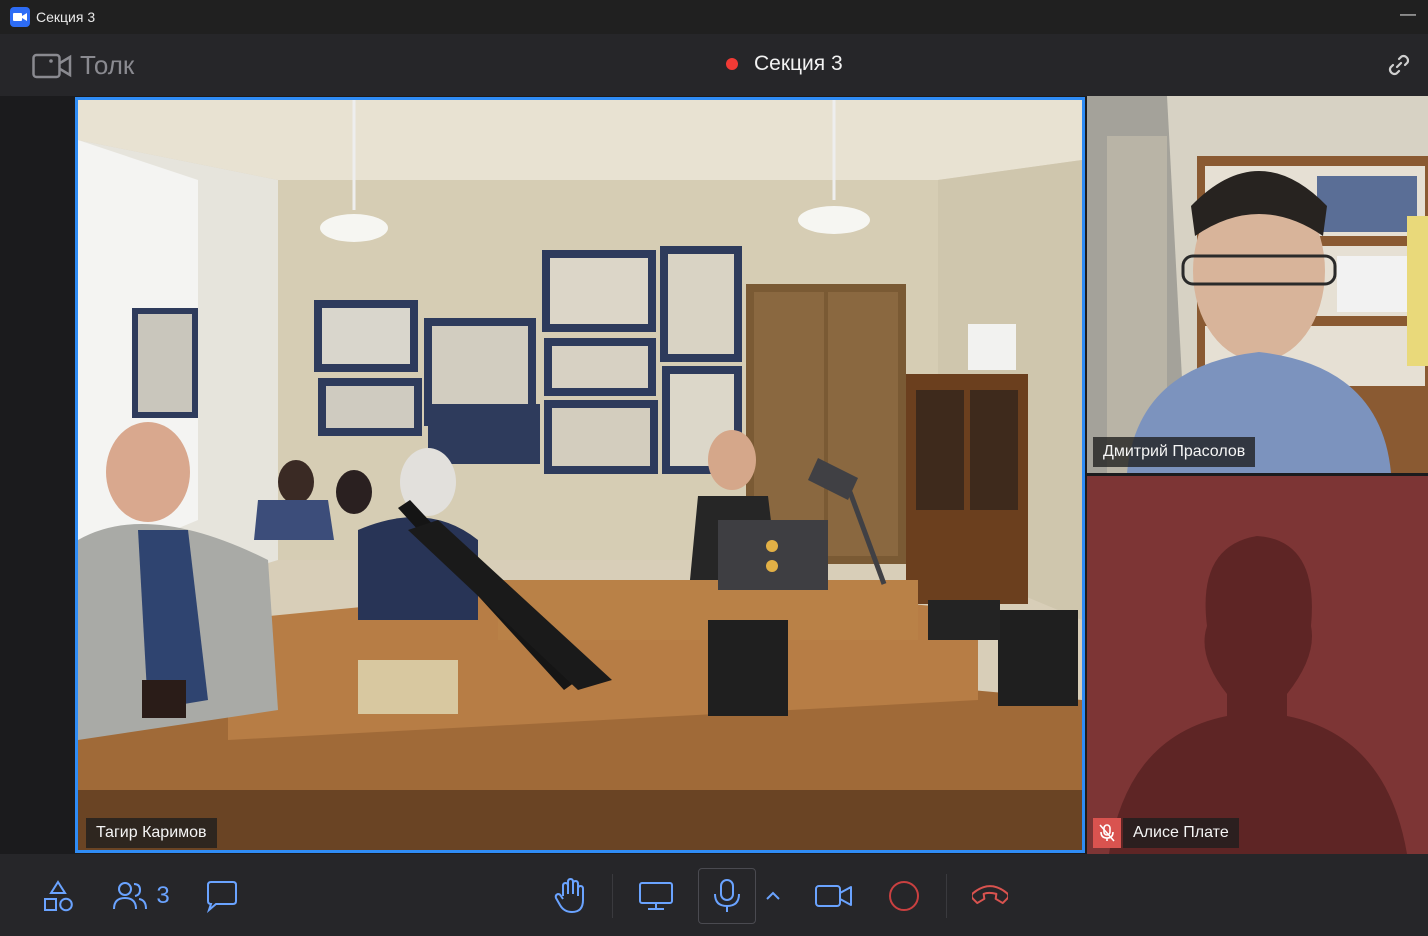 The height and width of the screenshot is (936, 1428). I want to click on brand-logo: Толк, so click(83, 65).